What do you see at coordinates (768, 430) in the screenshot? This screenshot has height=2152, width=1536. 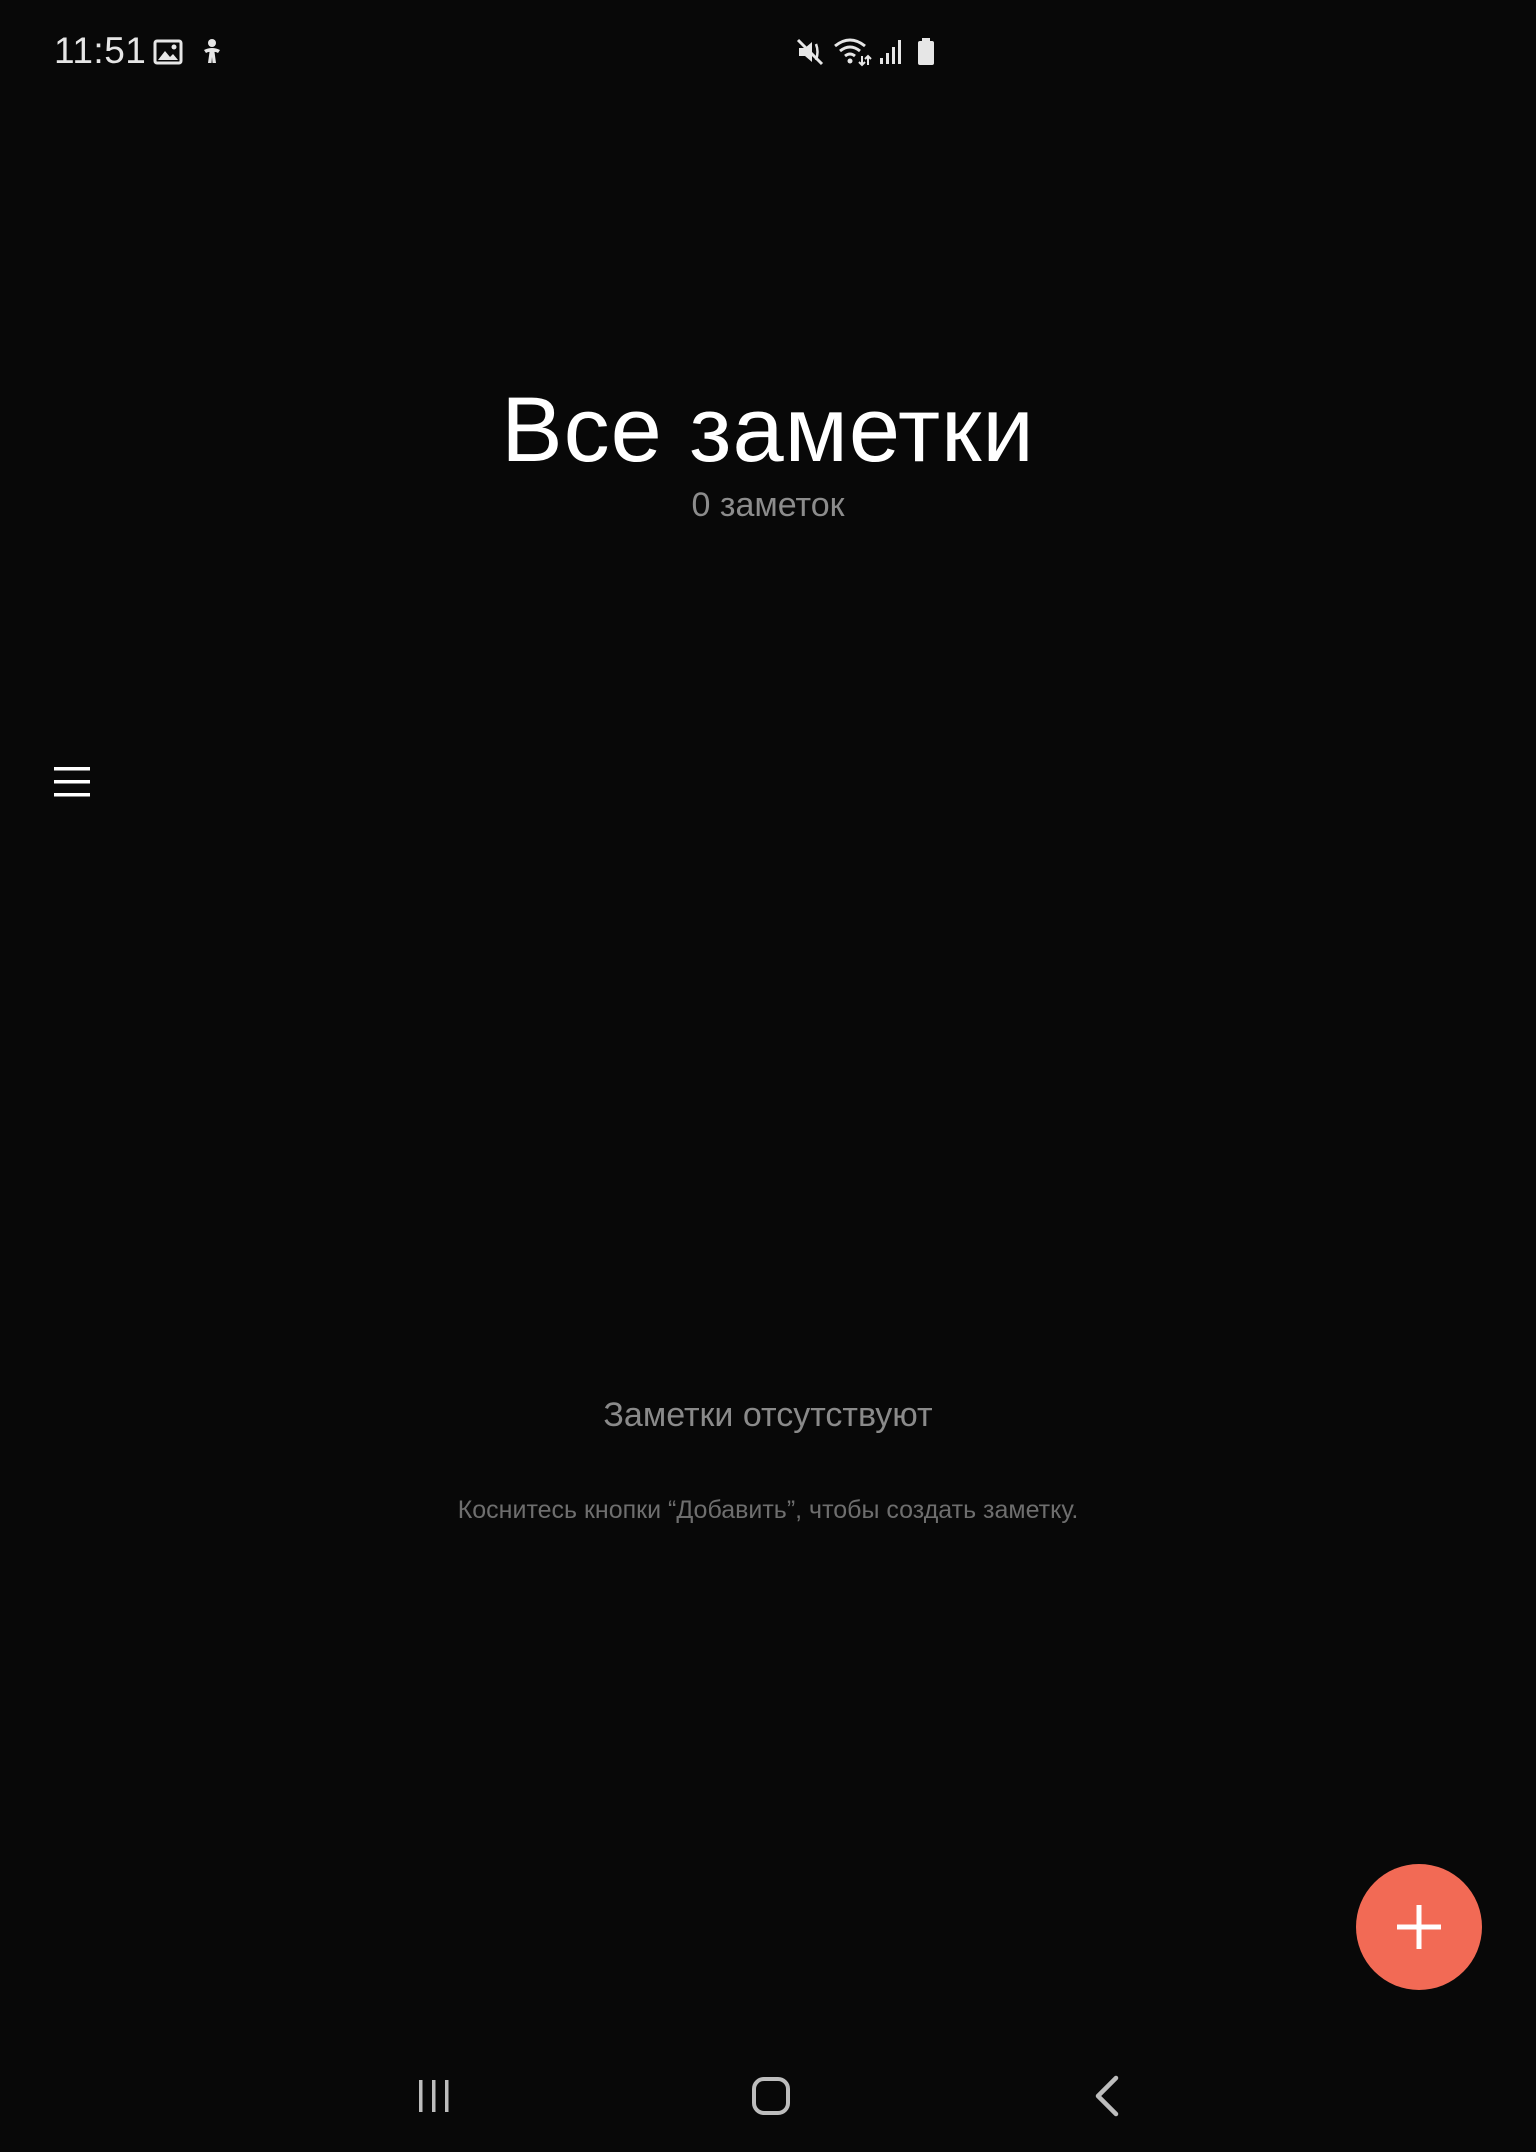 I see `page-title: Все заметки` at bounding box center [768, 430].